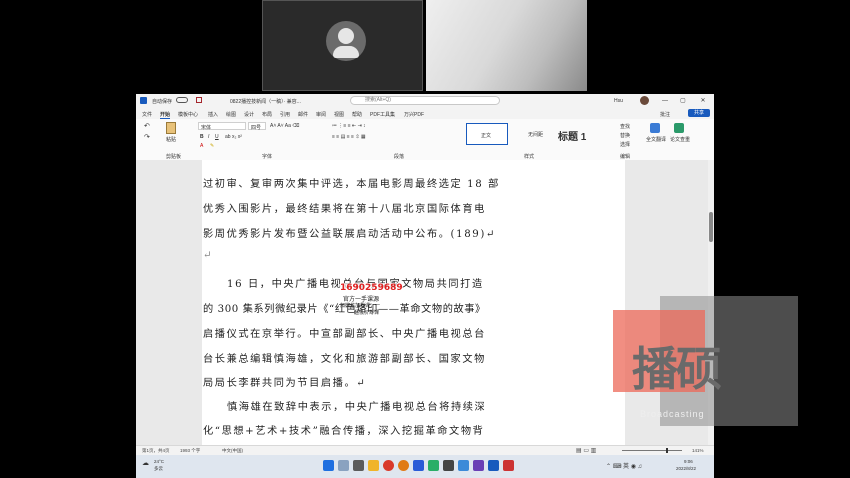 The image size is (850, 478). Describe the element at coordinates (529, 157) in the screenshot. I see `styles-group-label: 样式` at that location.